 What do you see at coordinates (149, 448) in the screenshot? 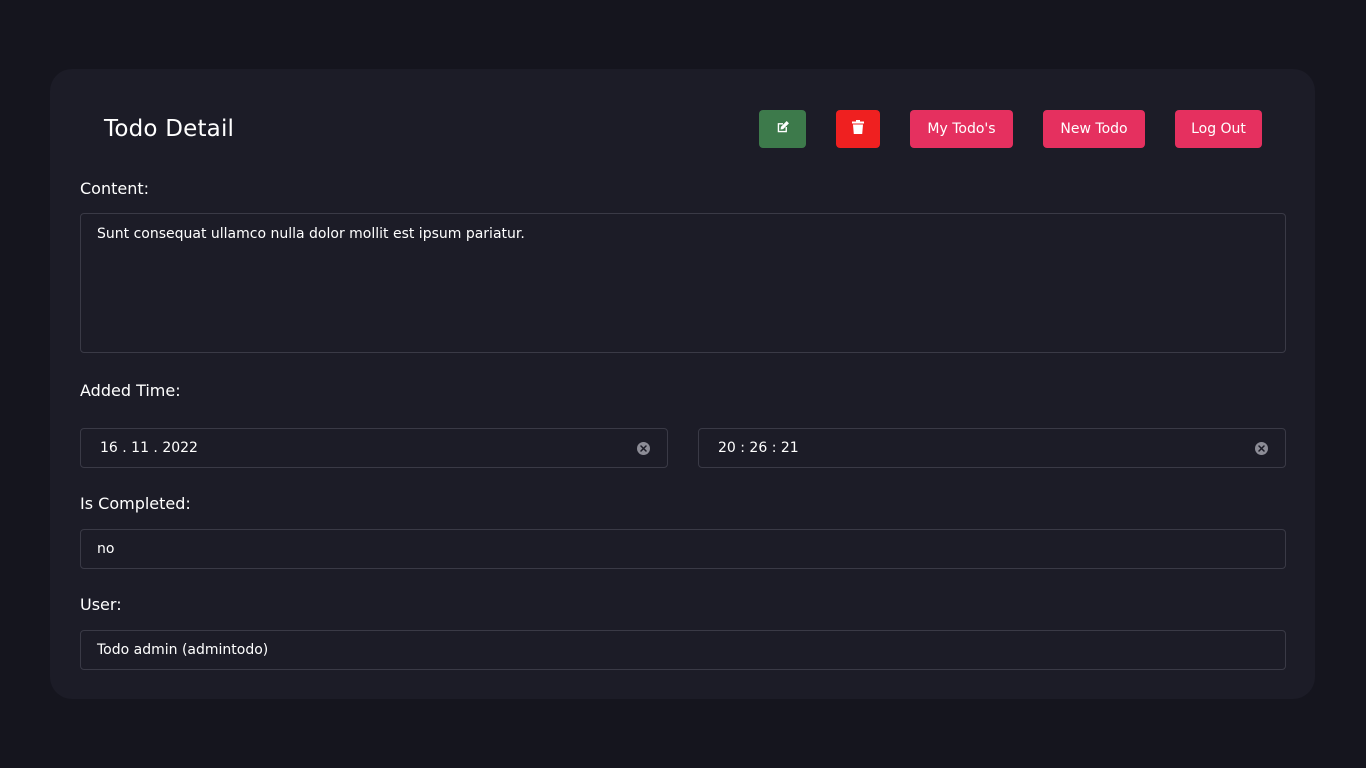
I see `date-value: 16 . 11 . 2022` at bounding box center [149, 448].